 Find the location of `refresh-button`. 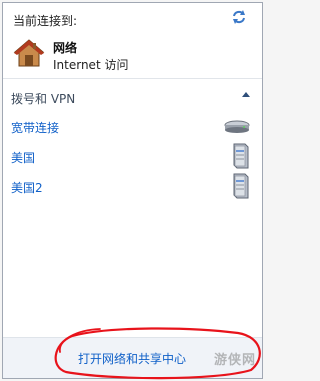

refresh-button is located at coordinates (239, 17).